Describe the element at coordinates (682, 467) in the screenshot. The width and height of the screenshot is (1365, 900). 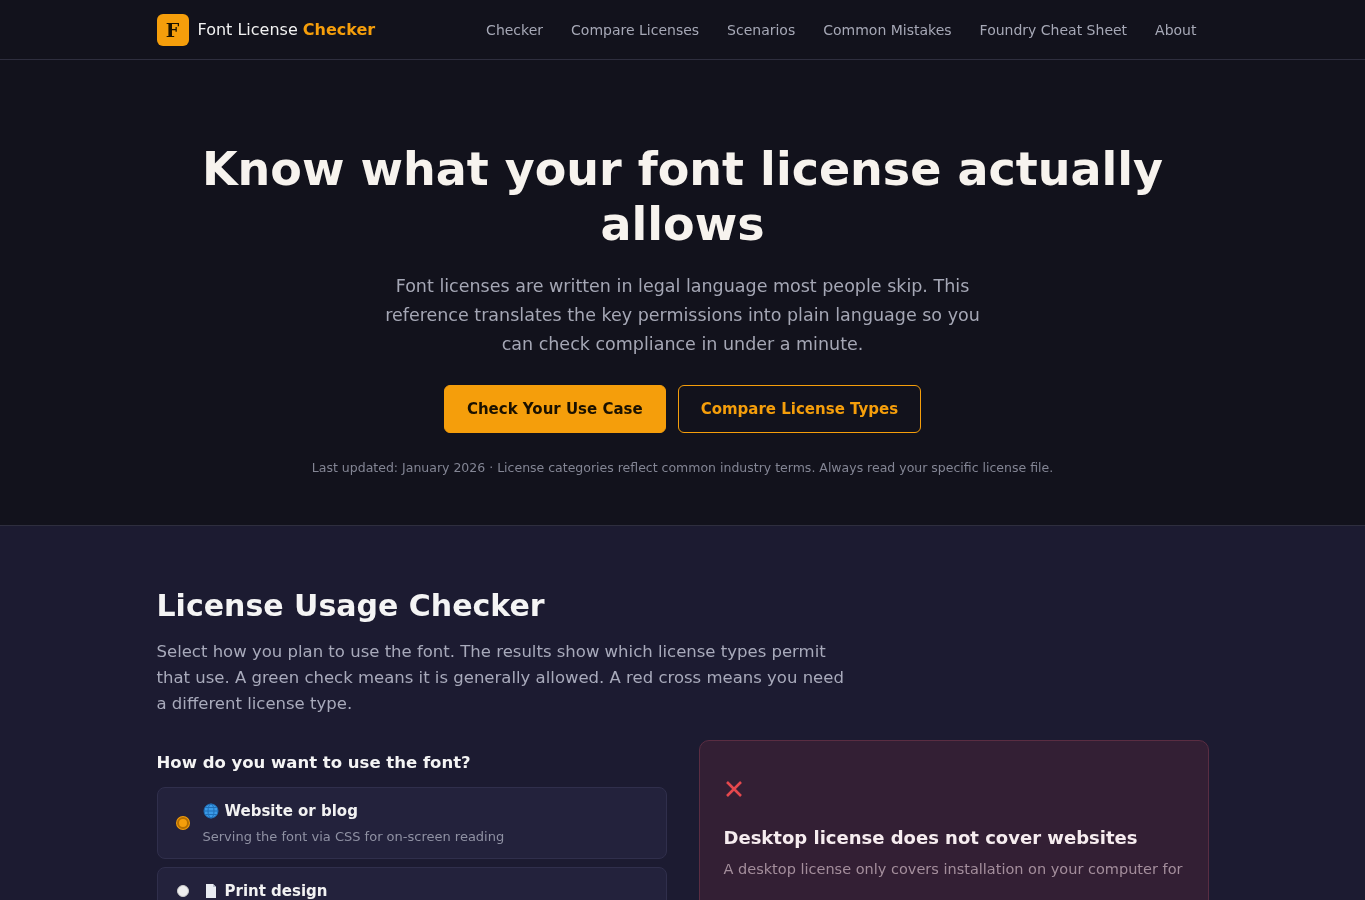
I see `update-note: Last updated: January 2026 · License categories reflect common industry terms. Always read your specific license file.` at that location.